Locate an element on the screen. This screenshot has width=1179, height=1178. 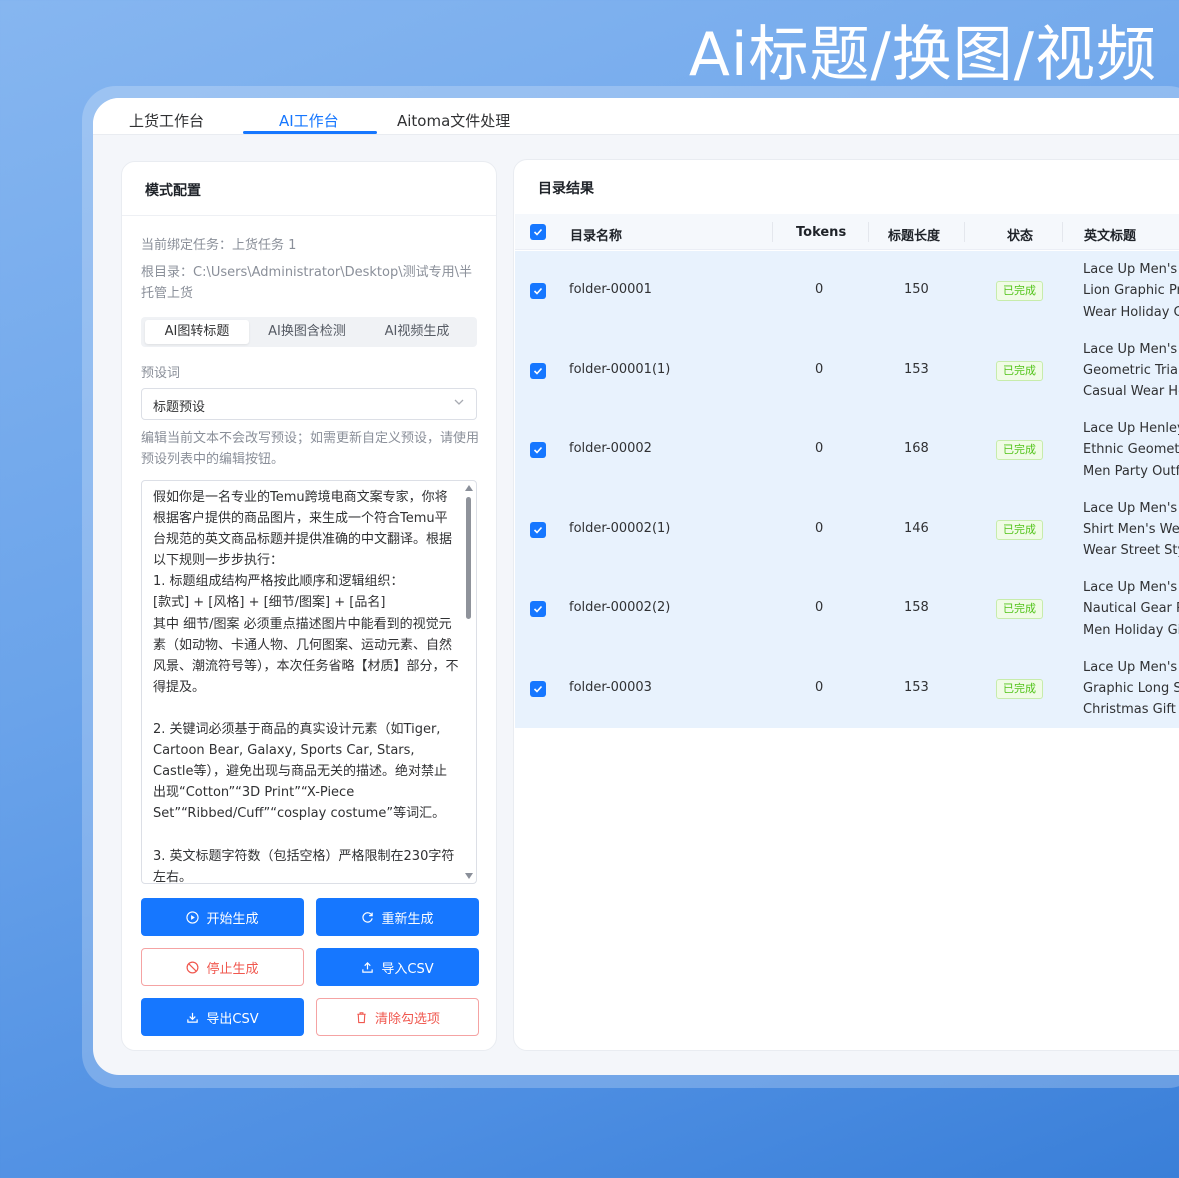
column-header-tokens: Tokens is located at coordinates (821, 232).